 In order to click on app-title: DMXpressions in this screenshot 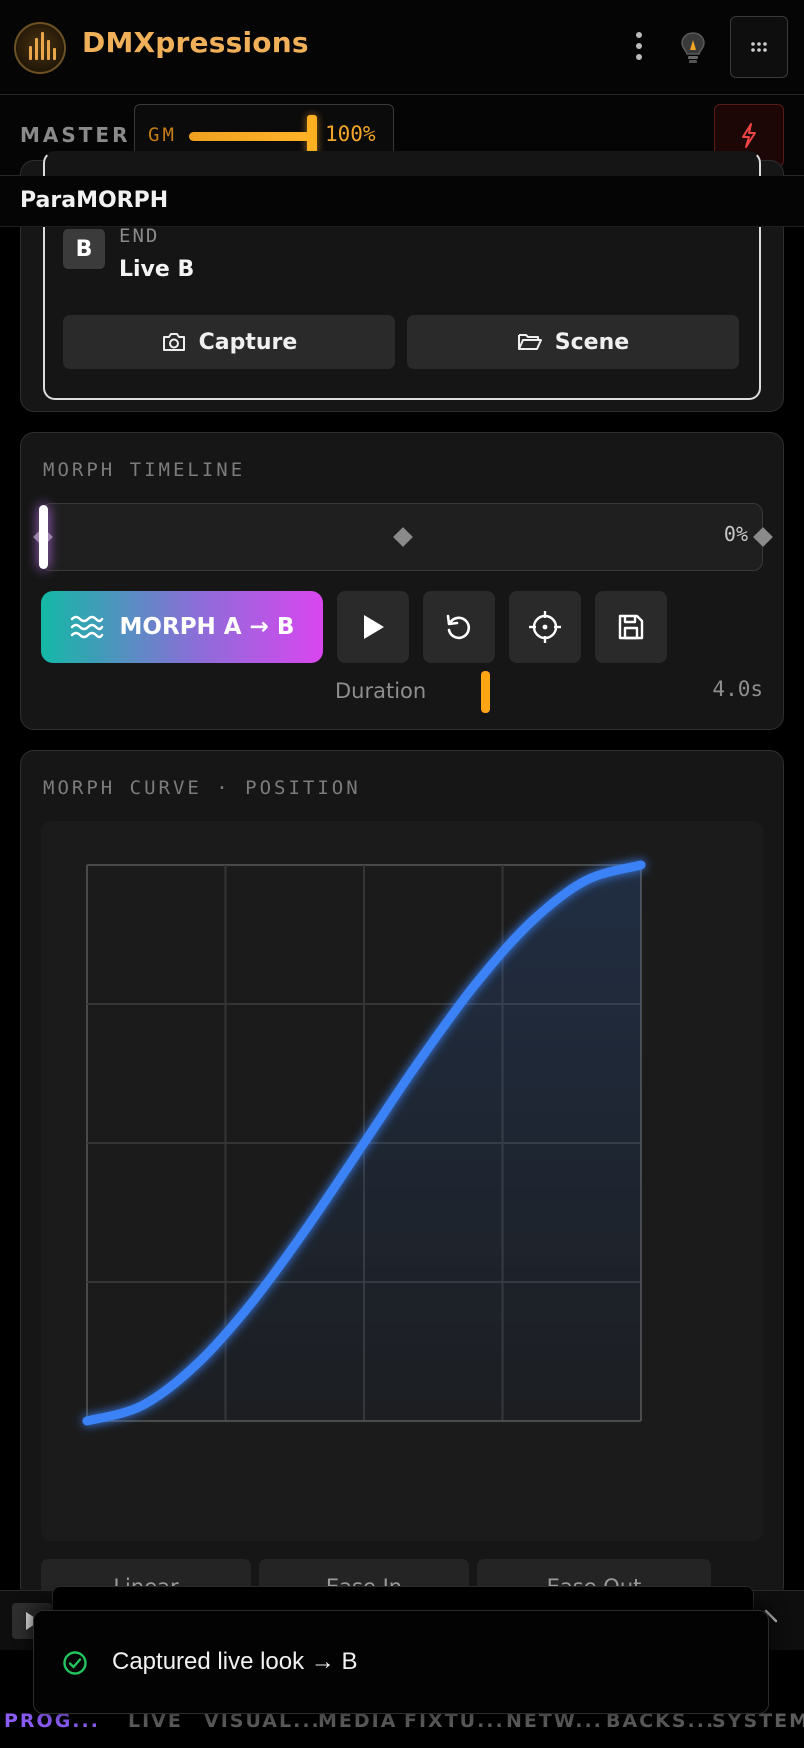, I will do `click(195, 42)`.